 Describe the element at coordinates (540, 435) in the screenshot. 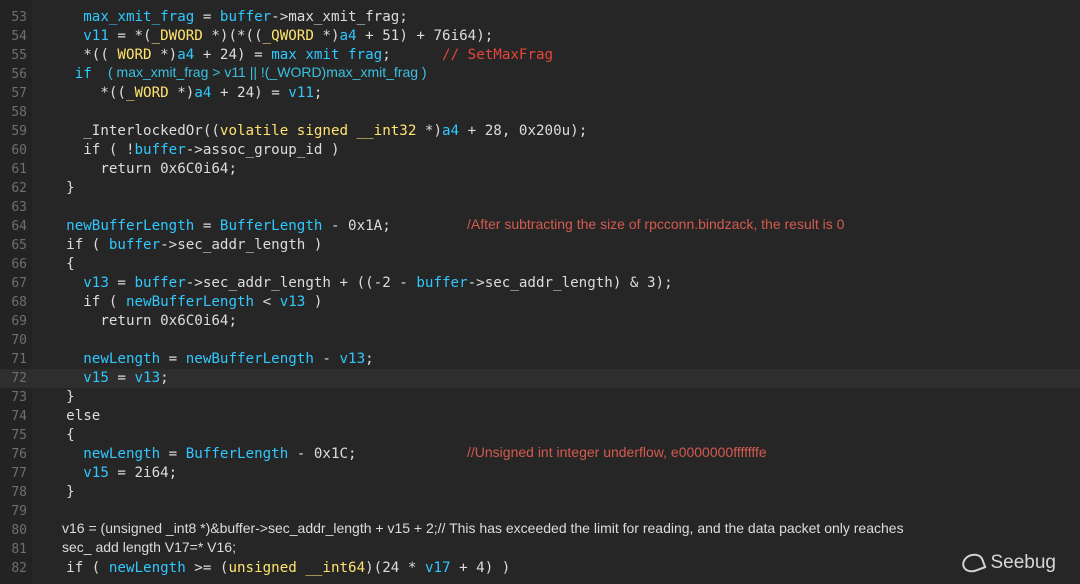

I see `code-line-75: 75 {` at that location.